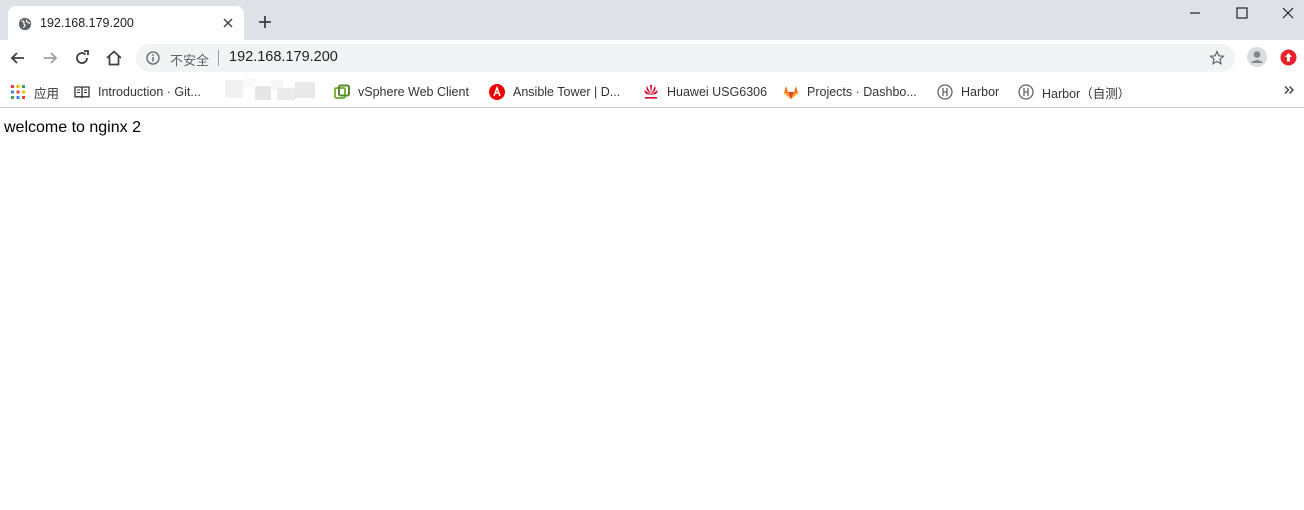 This screenshot has height=510, width=1304. I want to click on minimize-icon, so click(1195, 13).